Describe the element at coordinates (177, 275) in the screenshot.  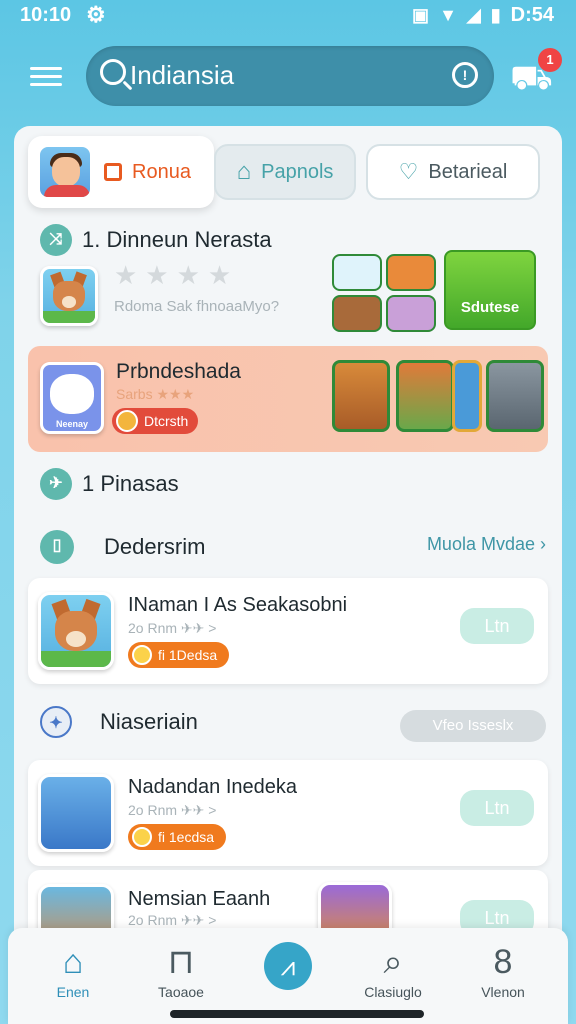
I see `rating-stars: ★★★★` at that location.